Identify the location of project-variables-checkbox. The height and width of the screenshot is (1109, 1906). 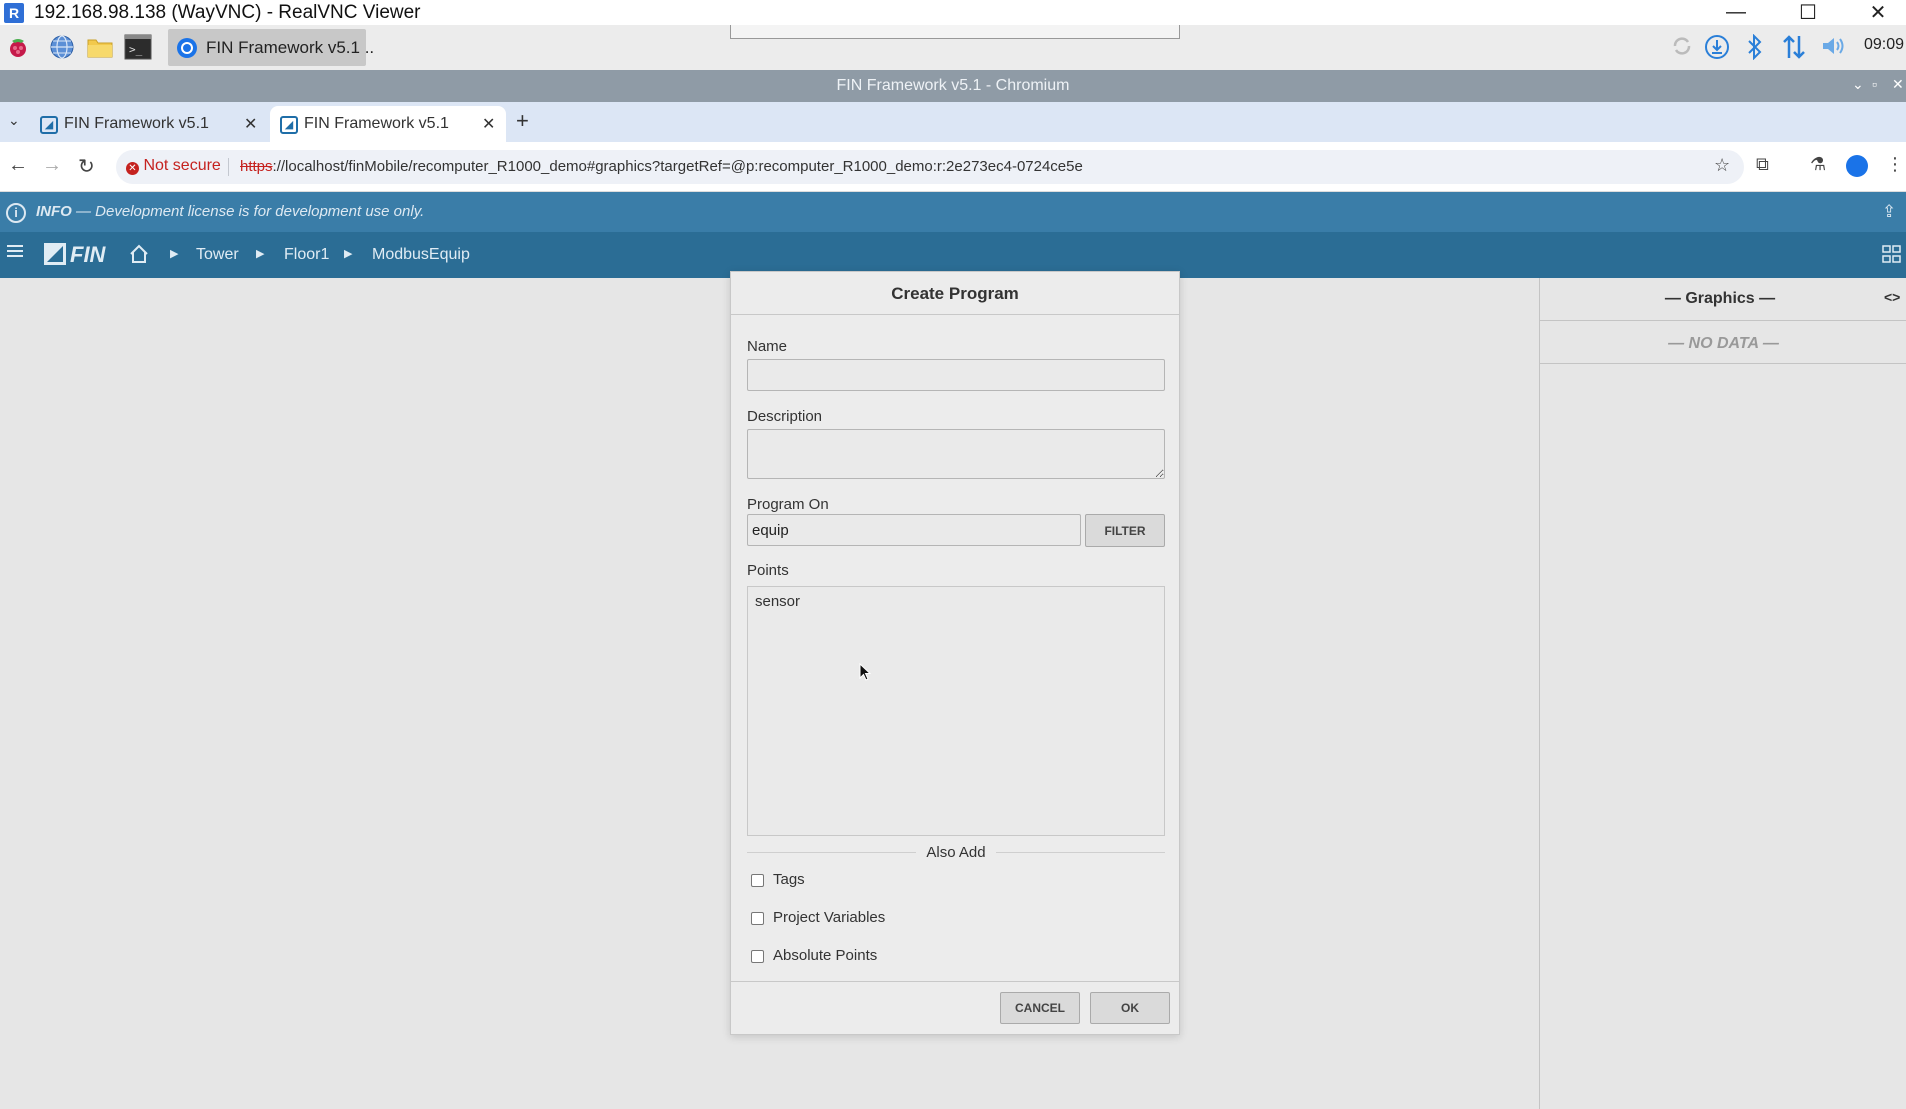
(757, 918).